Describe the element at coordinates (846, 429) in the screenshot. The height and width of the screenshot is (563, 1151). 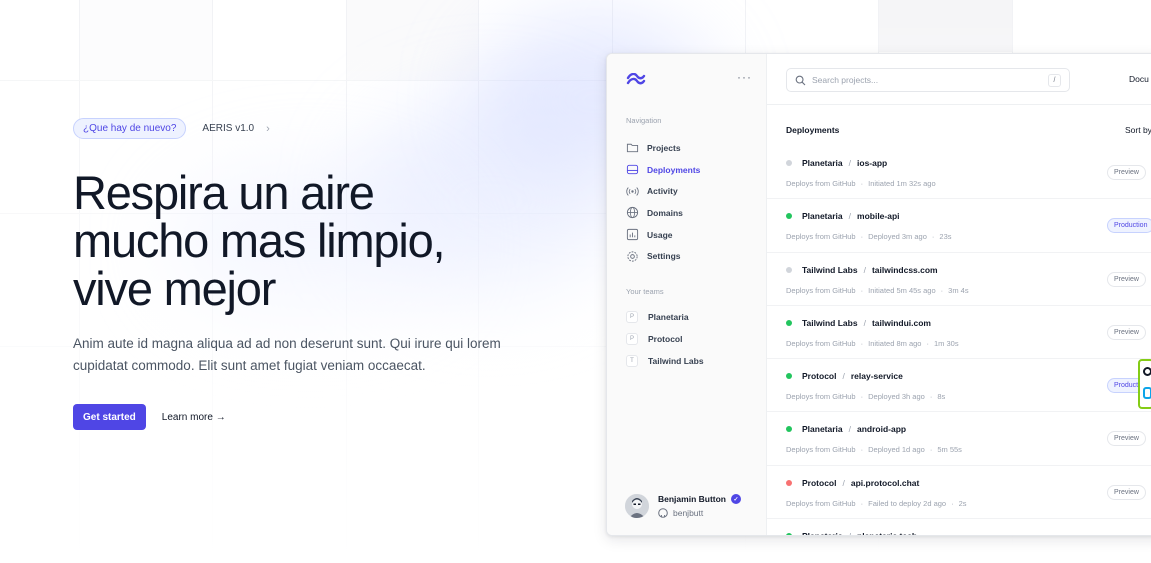
I see `deployment-title: Planetaria / android-app` at that location.